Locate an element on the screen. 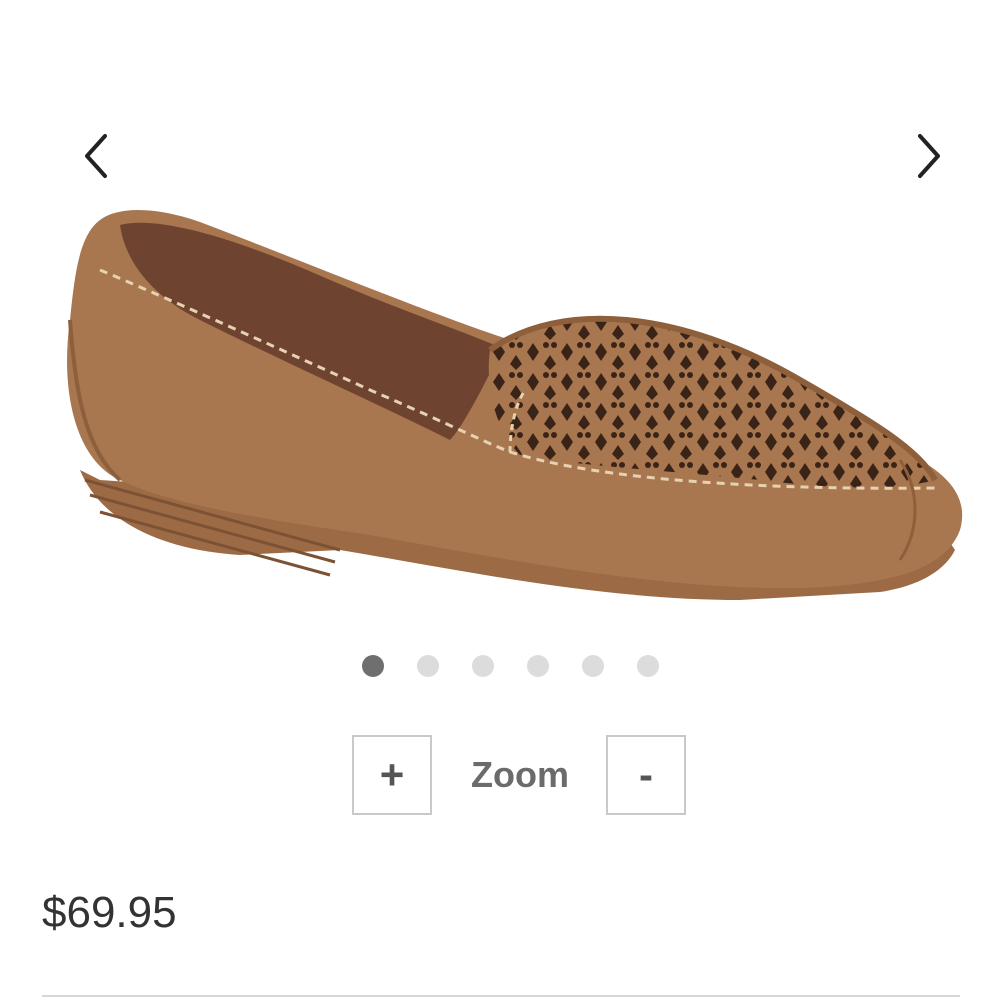  chevron-left-icon is located at coordinates (96, 156).